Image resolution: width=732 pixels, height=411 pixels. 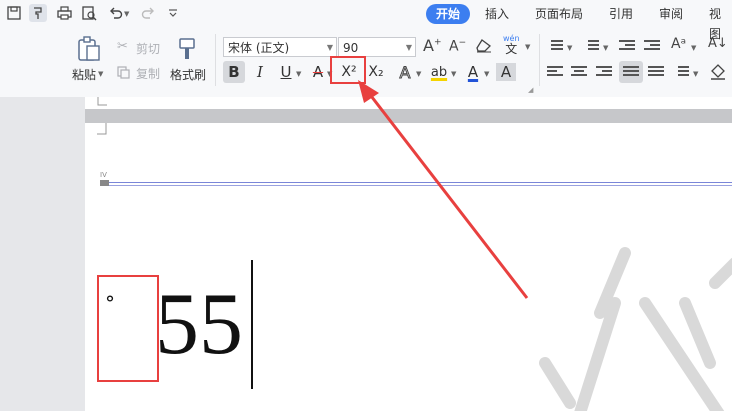 I want to click on annotation-arrow, so click(x=443, y=189).